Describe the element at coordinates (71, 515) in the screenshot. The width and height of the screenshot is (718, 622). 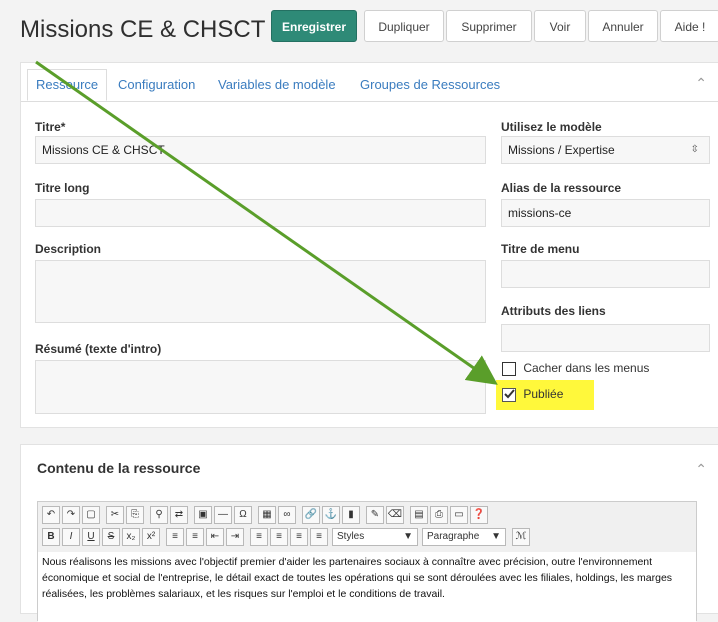
I see `redo-icon: ↷` at that location.